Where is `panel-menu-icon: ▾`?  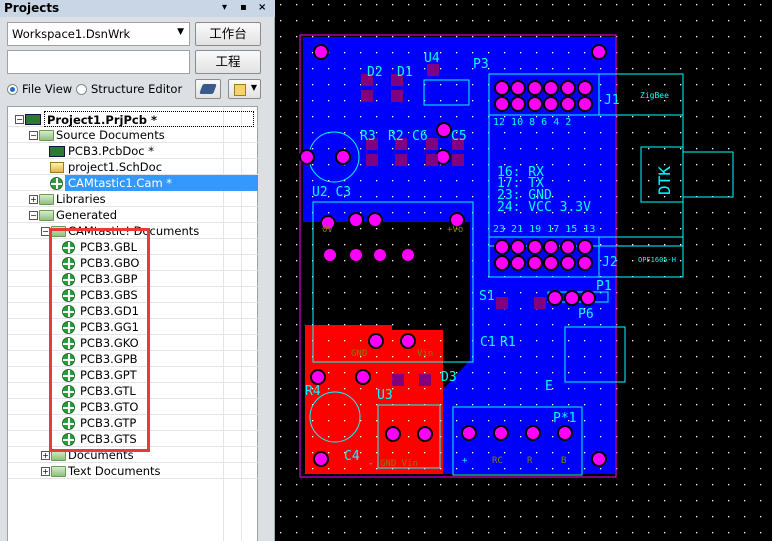
panel-menu-icon: ▾ is located at coordinates (224, 8).